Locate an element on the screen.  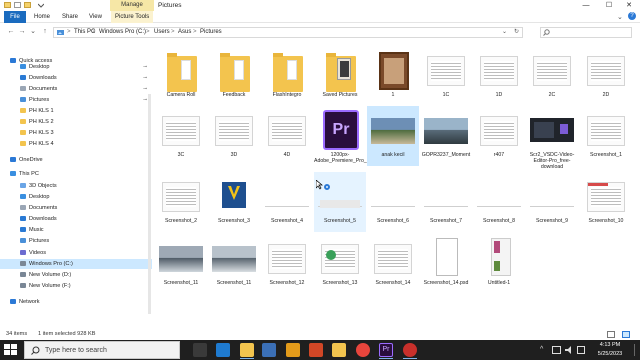
file-item: Screenshot_6 is located at coordinates (393, 202).